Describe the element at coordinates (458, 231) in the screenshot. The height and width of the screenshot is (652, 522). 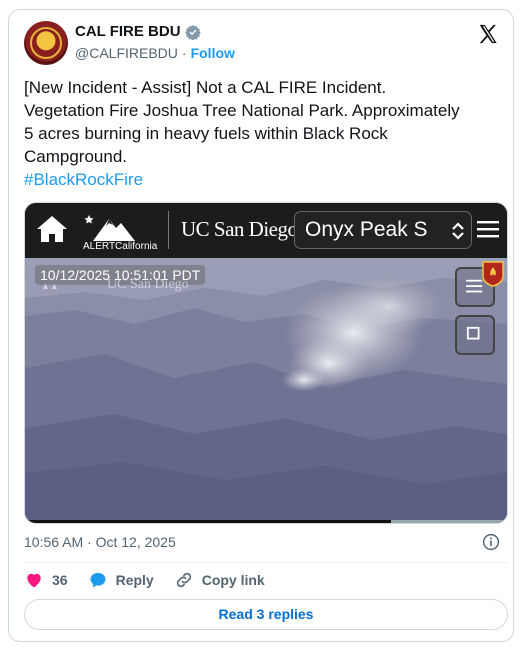
I see `chevron-updown-icon` at that location.